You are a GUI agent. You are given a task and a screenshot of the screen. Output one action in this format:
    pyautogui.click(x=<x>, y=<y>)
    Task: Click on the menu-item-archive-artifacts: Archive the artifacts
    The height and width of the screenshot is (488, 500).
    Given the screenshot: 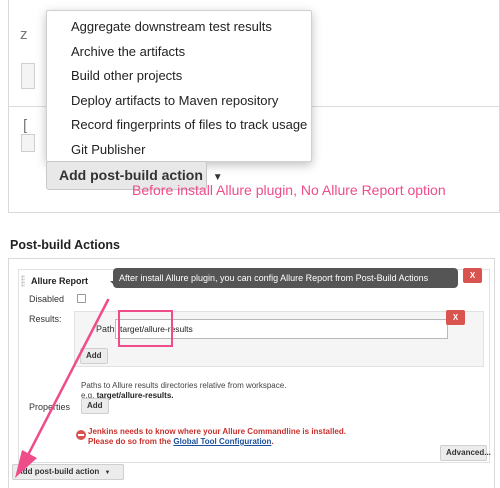 What is the action you would take?
    pyautogui.click(x=179, y=52)
    